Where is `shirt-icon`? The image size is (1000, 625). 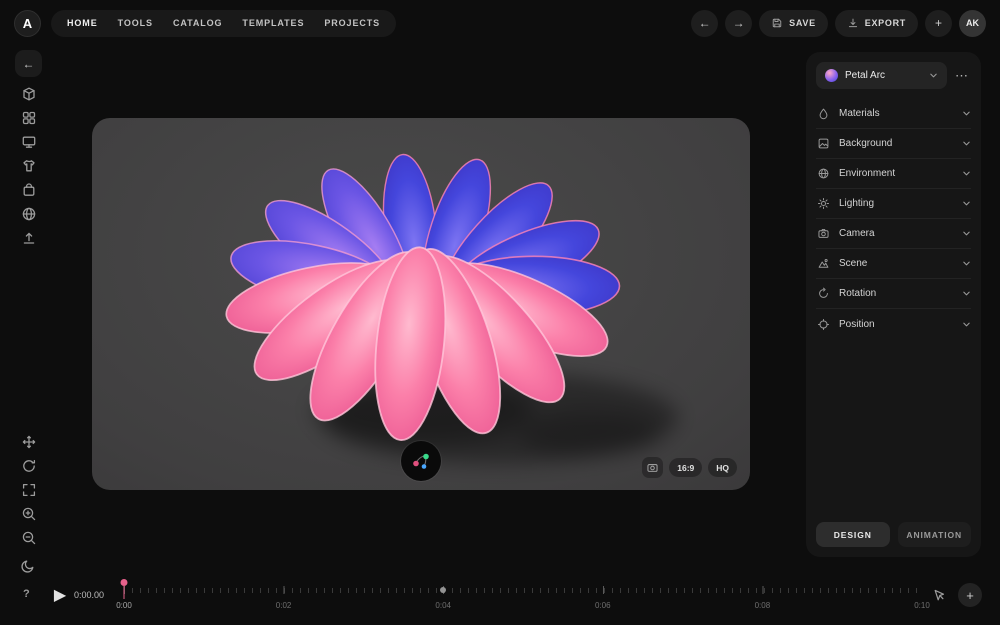 shirt-icon is located at coordinates (29, 166).